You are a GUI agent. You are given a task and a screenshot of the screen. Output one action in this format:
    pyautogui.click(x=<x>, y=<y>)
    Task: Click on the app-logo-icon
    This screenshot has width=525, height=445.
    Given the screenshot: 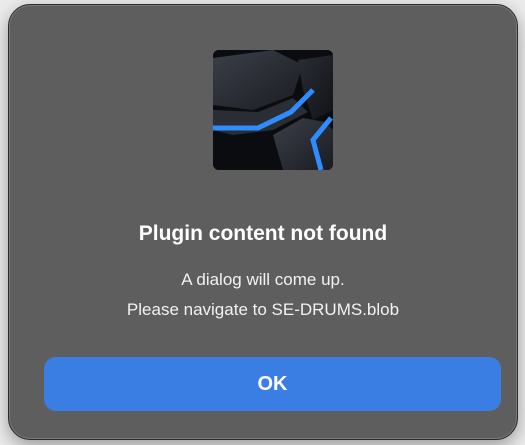 What is the action you would take?
    pyautogui.click(x=273, y=110)
    